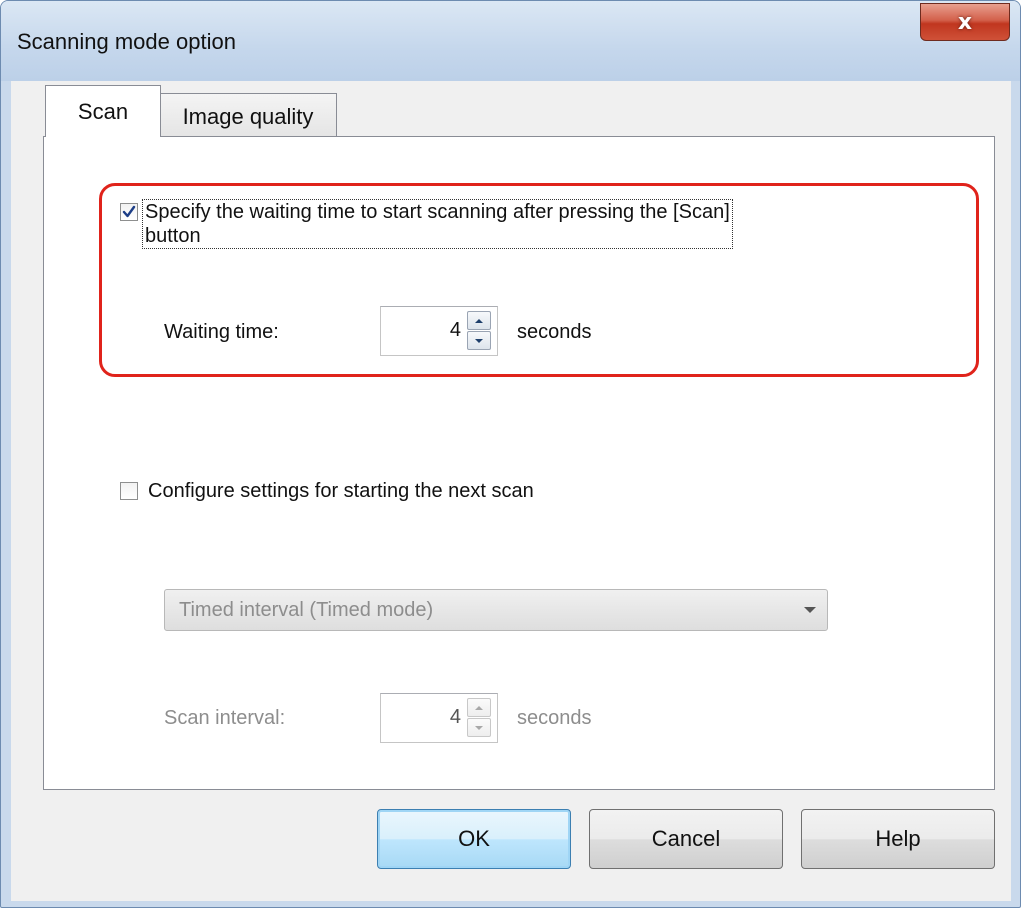 This screenshot has width=1021, height=908. I want to click on next-scan-checkbox, so click(129, 491).